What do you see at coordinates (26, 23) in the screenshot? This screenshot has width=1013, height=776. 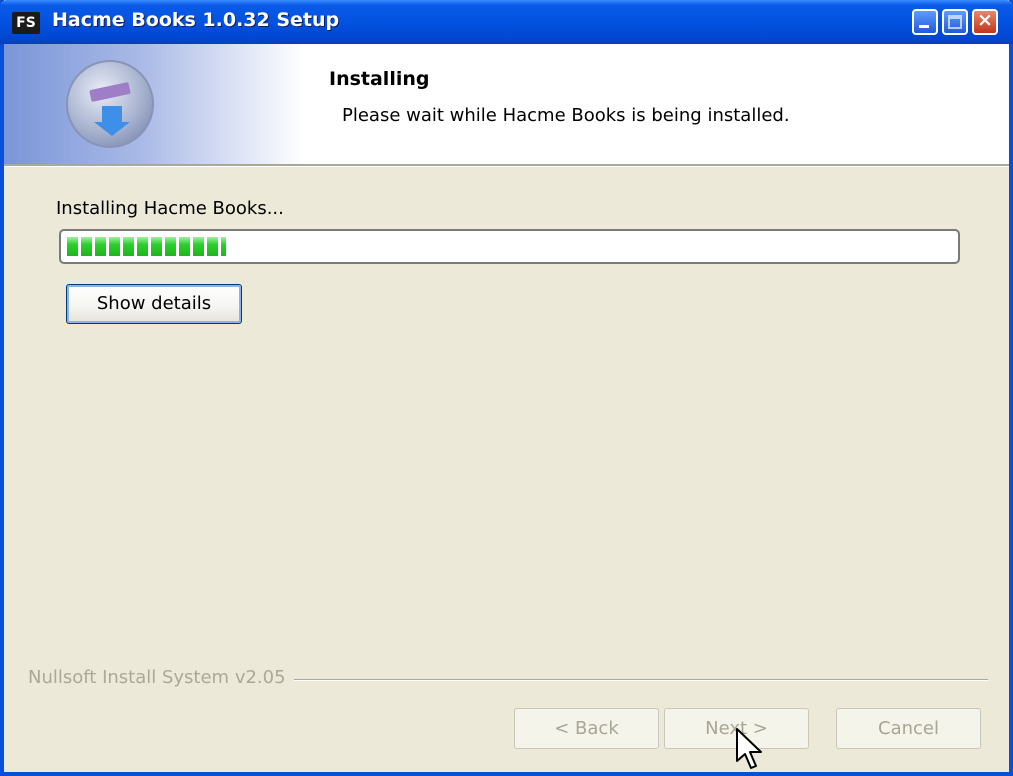 I see `app-icon: FS` at bounding box center [26, 23].